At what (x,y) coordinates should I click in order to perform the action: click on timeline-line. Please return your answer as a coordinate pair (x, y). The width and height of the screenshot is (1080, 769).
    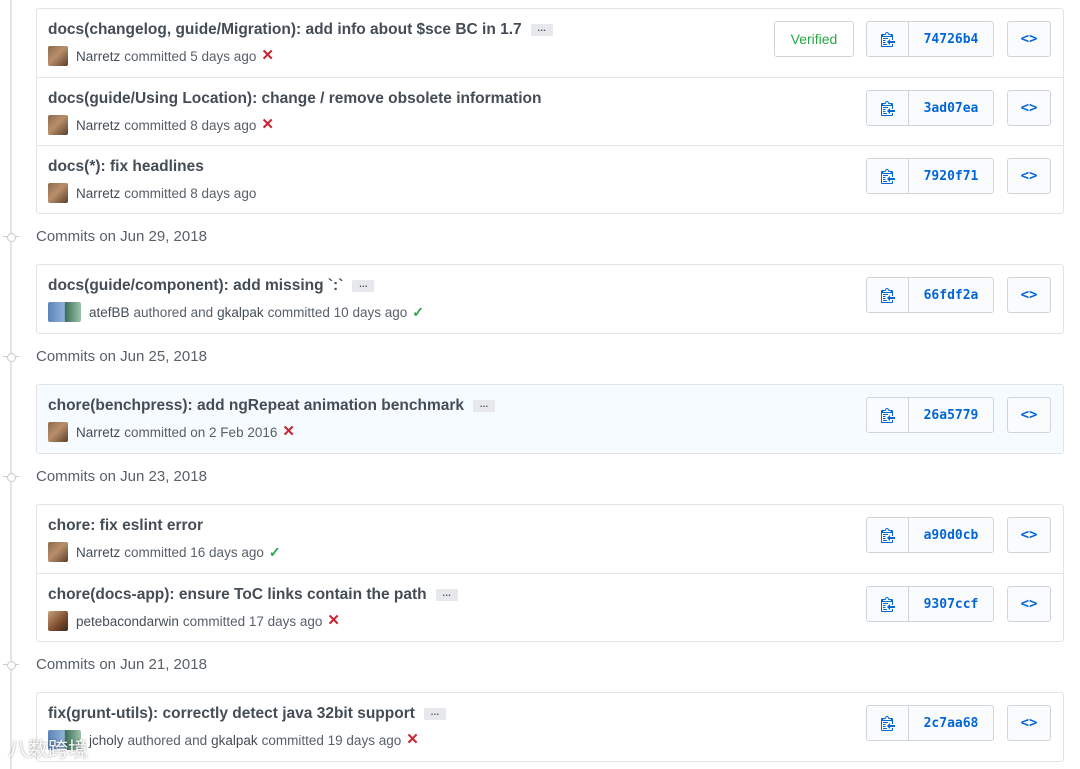
    Looking at the image, I should click on (11, 384).